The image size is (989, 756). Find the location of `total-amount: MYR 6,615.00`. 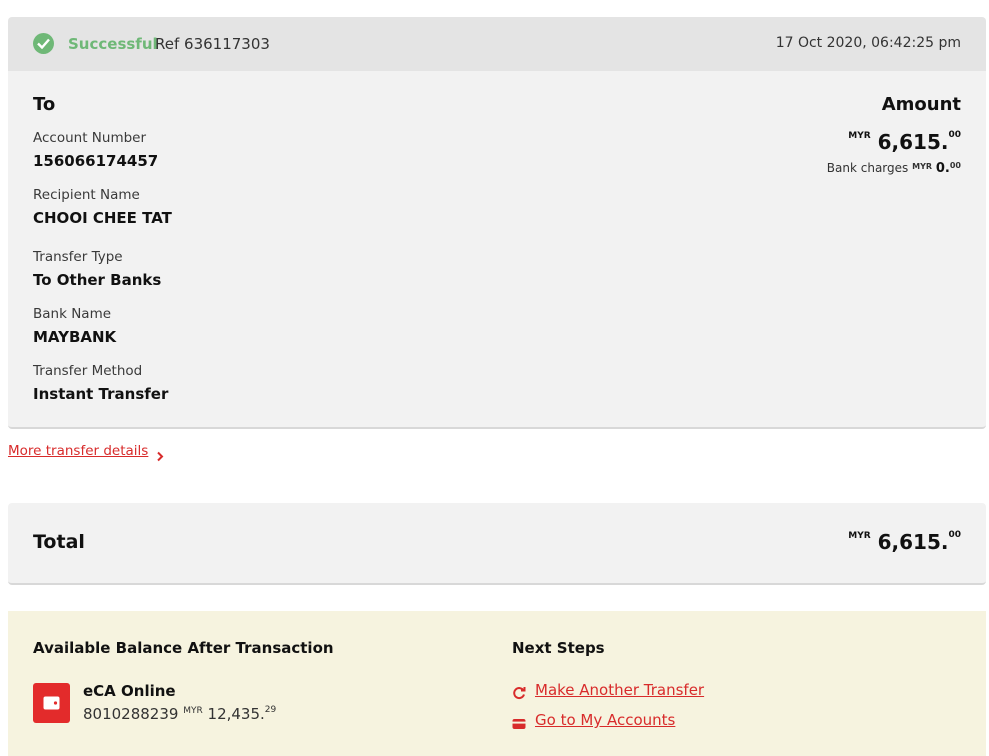

total-amount: MYR 6,615.00 is located at coordinates (904, 542).